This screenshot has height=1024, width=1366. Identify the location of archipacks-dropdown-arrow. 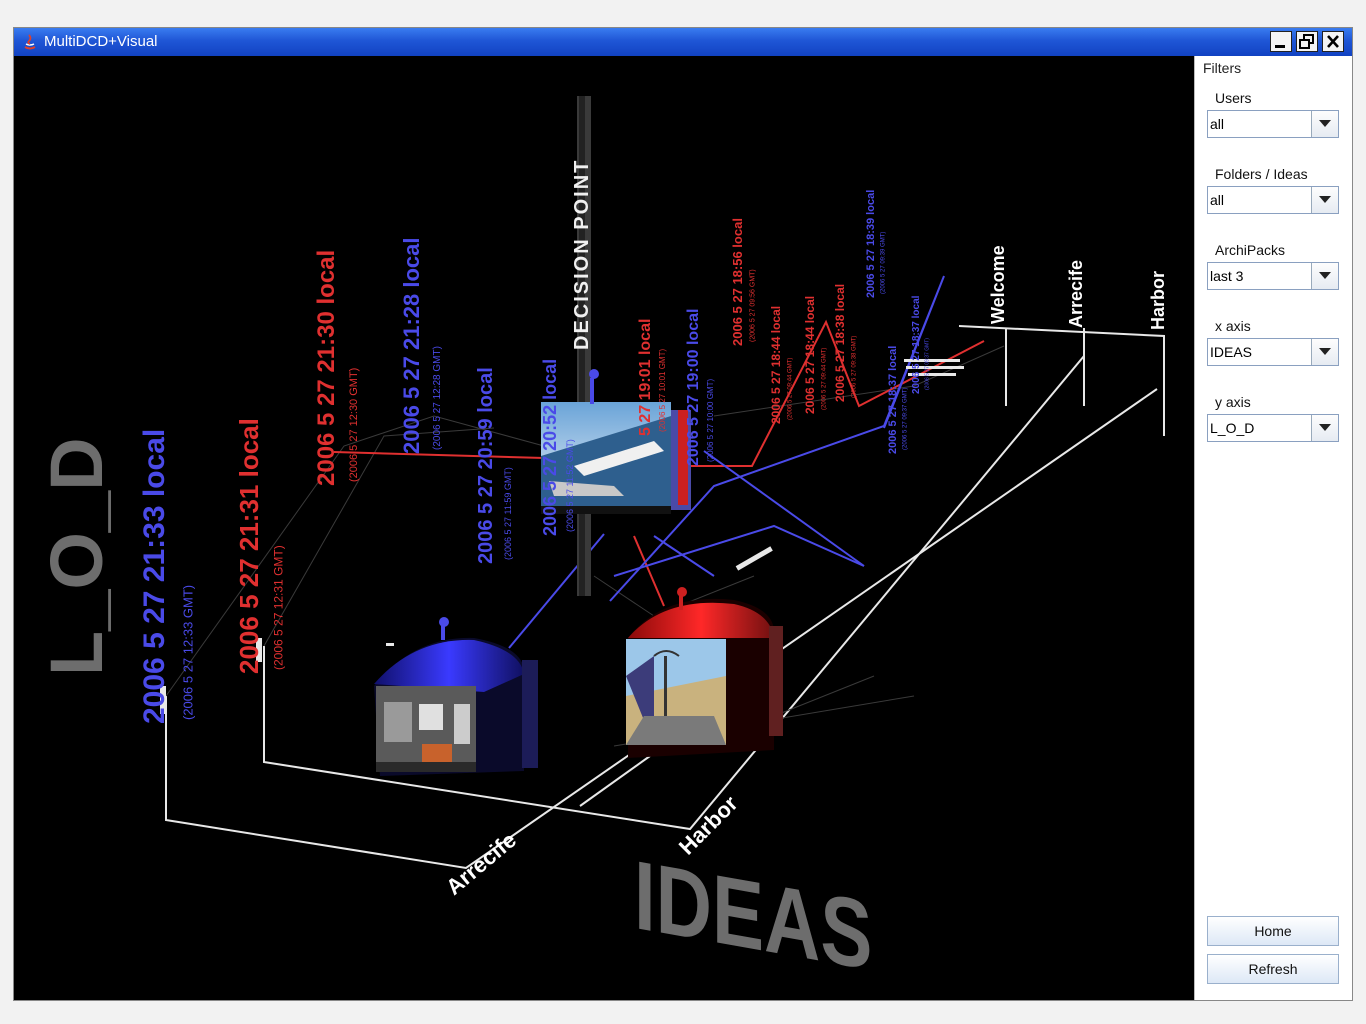
(1324, 276).